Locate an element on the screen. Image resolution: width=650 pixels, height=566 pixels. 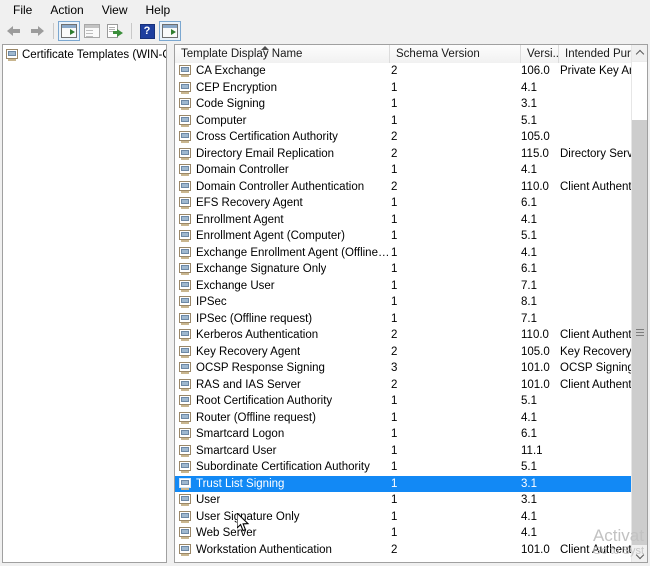
scrollbar-track is located at coordinates (639, 303).